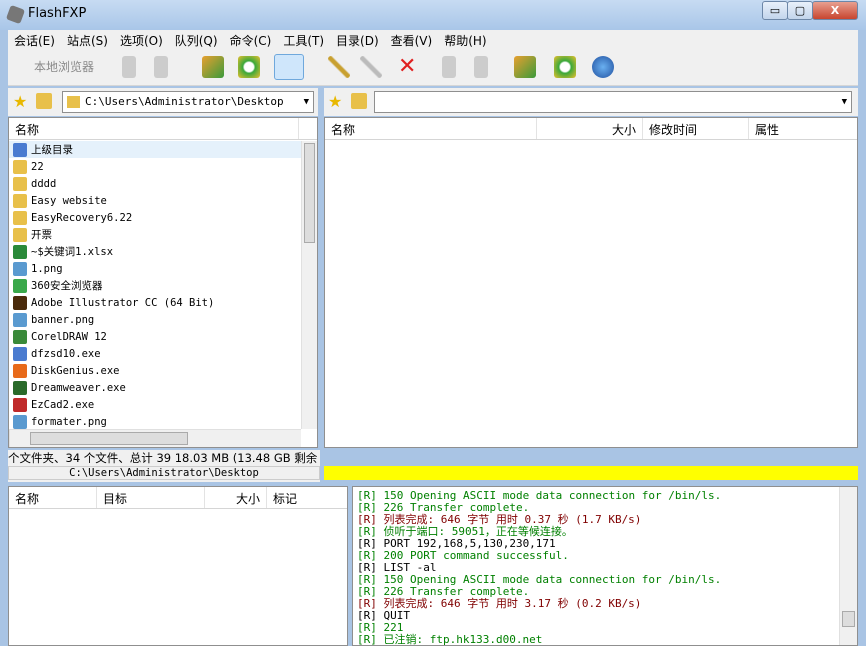  I want to click on window-title: FlashFXP, so click(57, 13).